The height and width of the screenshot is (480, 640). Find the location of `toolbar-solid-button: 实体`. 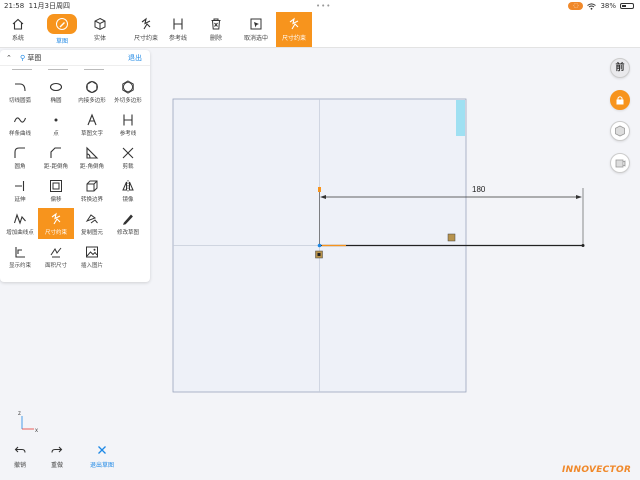

toolbar-solid-button: 实体 is located at coordinates (100, 29).